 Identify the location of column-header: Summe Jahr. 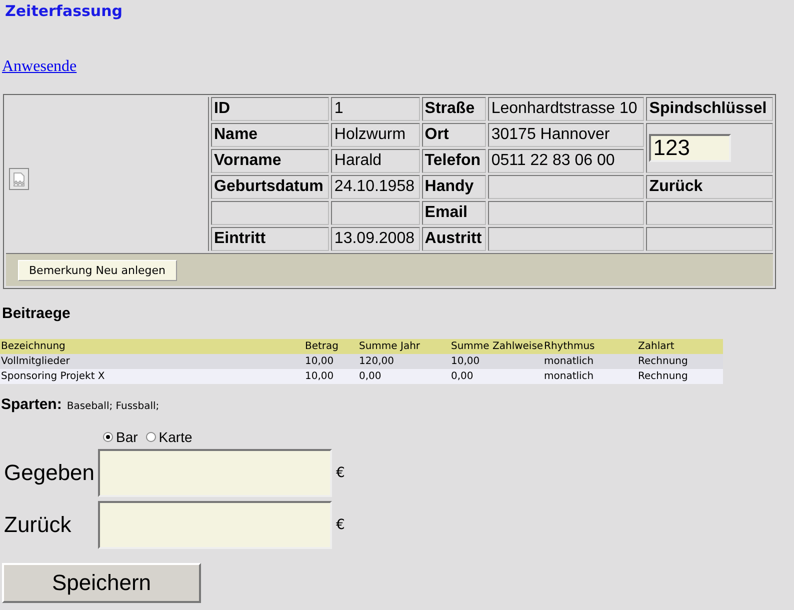
(404, 346).